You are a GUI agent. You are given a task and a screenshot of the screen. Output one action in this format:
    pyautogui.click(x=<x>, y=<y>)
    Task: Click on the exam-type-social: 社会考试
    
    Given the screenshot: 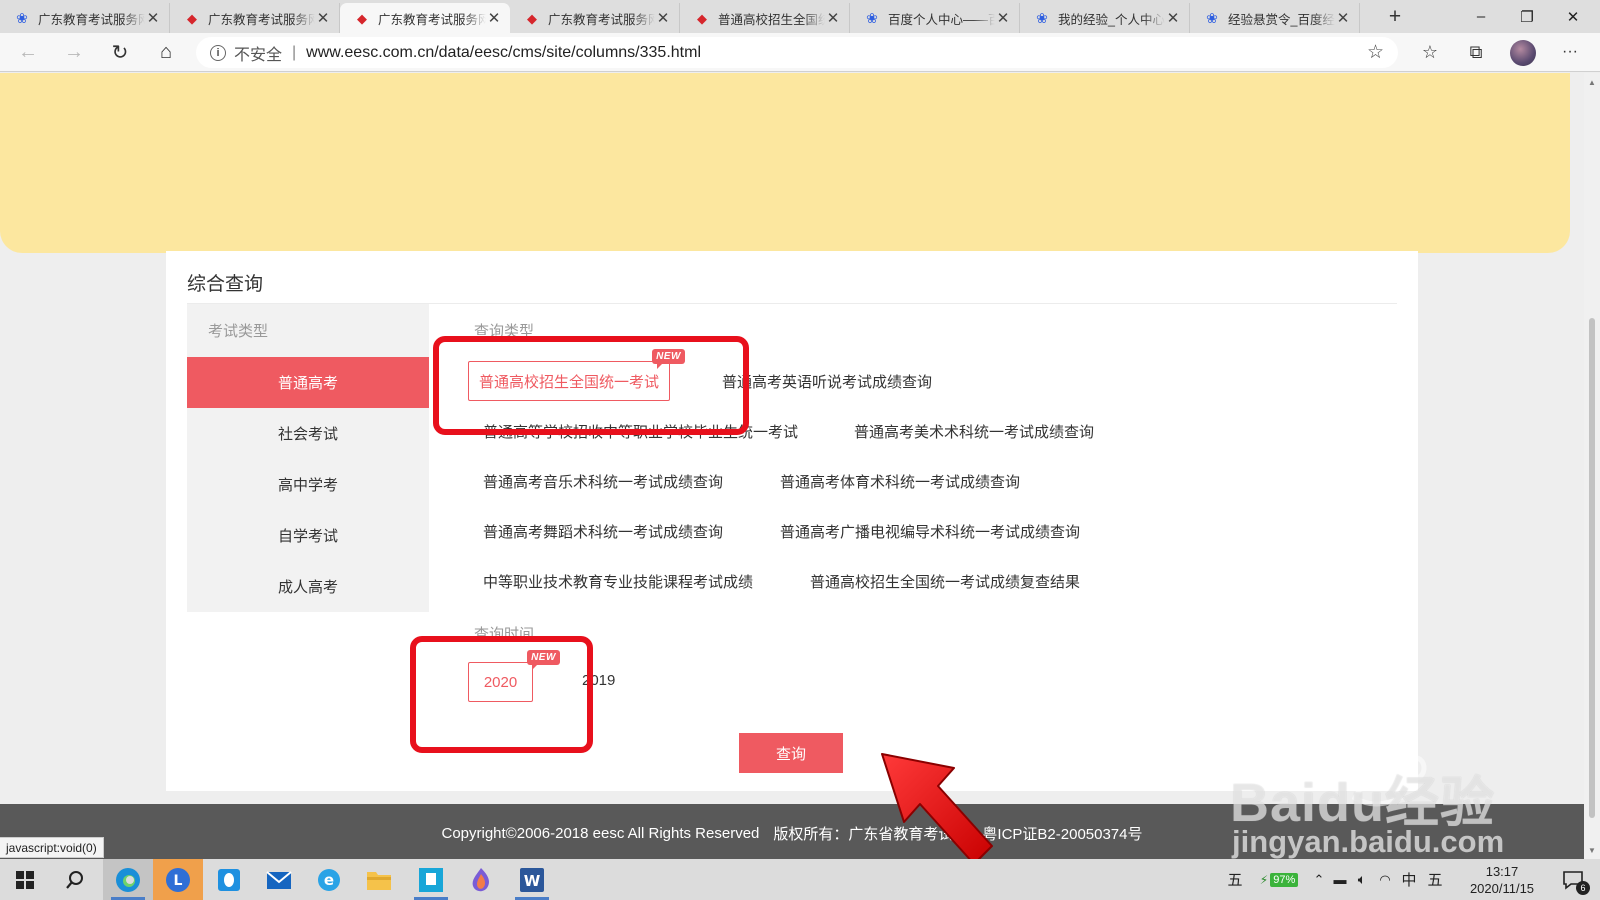 What is the action you would take?
    pyautogui.click(x=308, y=433)
    